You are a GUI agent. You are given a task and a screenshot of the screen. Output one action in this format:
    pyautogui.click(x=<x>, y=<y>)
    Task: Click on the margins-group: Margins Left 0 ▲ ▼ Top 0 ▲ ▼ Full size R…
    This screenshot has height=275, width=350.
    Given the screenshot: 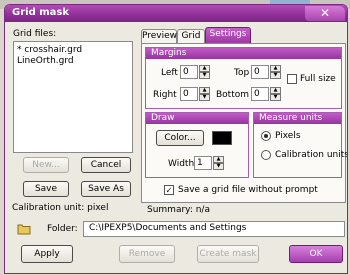 What is the action you would take?
    pyautogui.click(x=243, y=78)
    